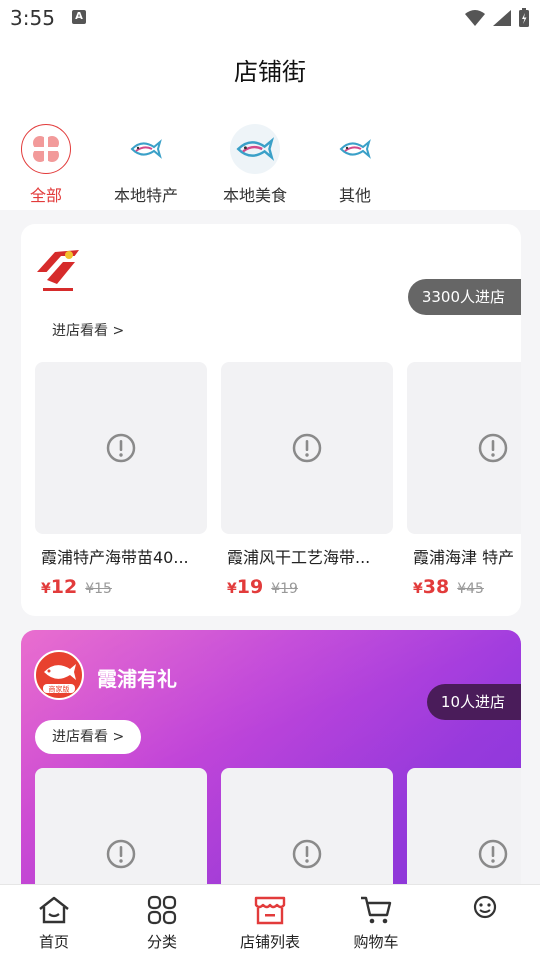  Describe the element at coordinates (54, 910) in the screenshot. I see `home-icon` at that location.